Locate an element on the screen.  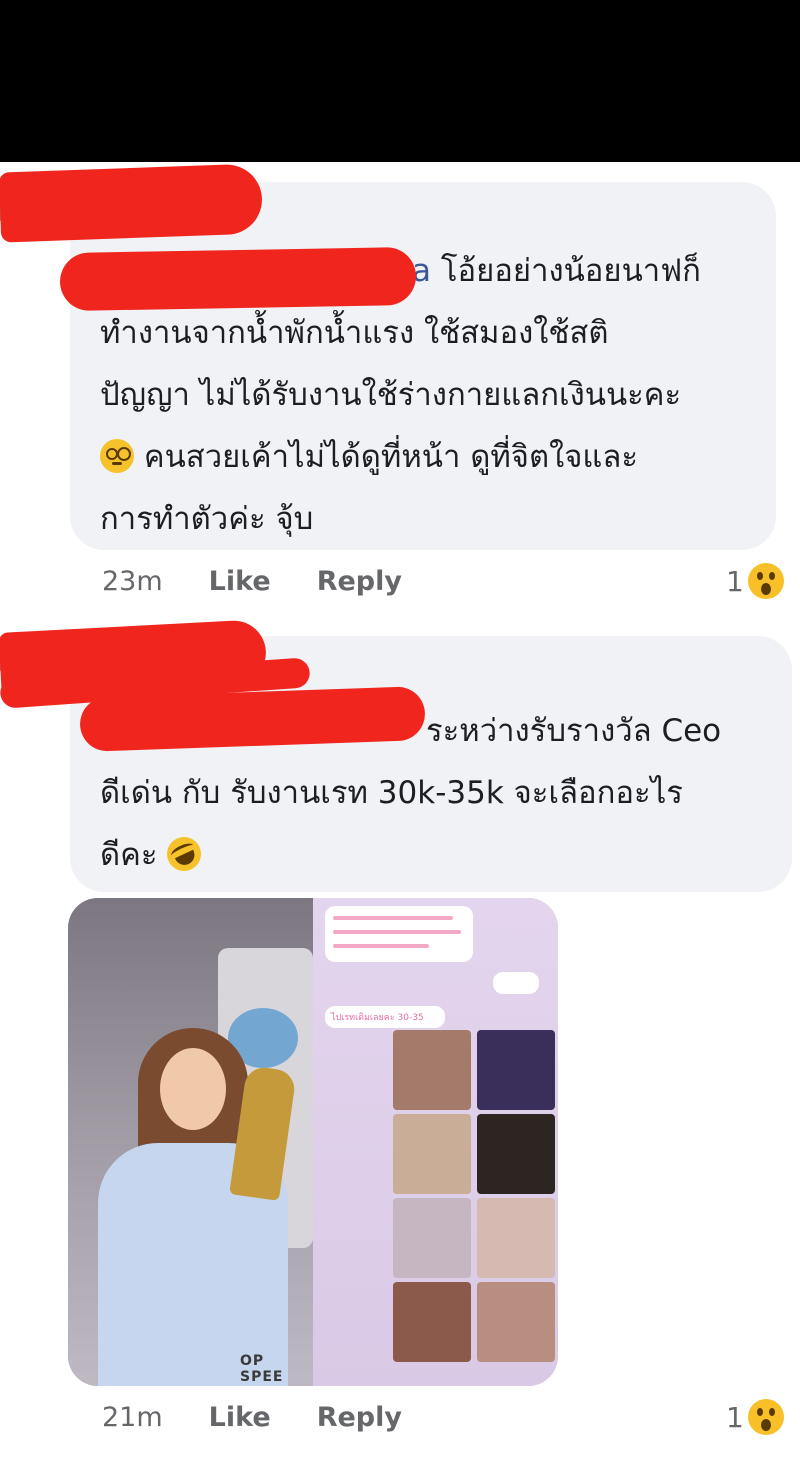
chat-screenshot: ไปเรทเดิมเลยคะ 30-35 is located at coordinates (435, 1142).